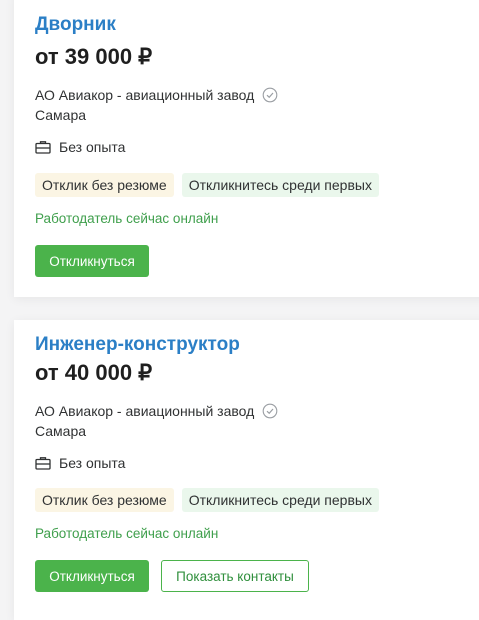 The image size is (479, 620). Describe the element at coordinates (94, 372) in the screenshot. I see `vacancy-salary: от 40 000 ₽` at that location.